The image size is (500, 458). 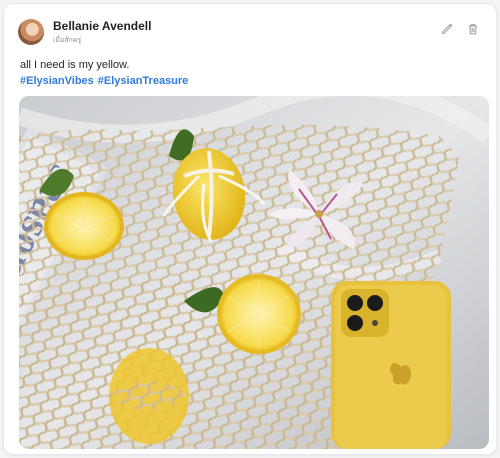 I want to click on author-meta: Bellanie Avendell เมื่อสักครู่, so click(x=102, y=32).